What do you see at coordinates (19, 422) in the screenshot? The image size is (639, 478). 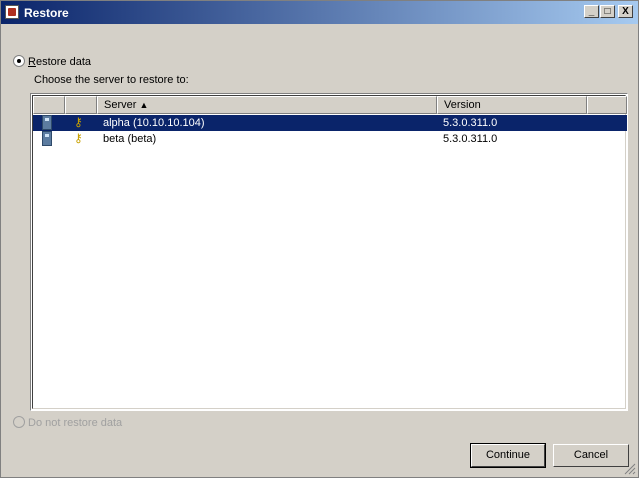 I see `do-not-restore-radio` at bounding box center [19, 422].